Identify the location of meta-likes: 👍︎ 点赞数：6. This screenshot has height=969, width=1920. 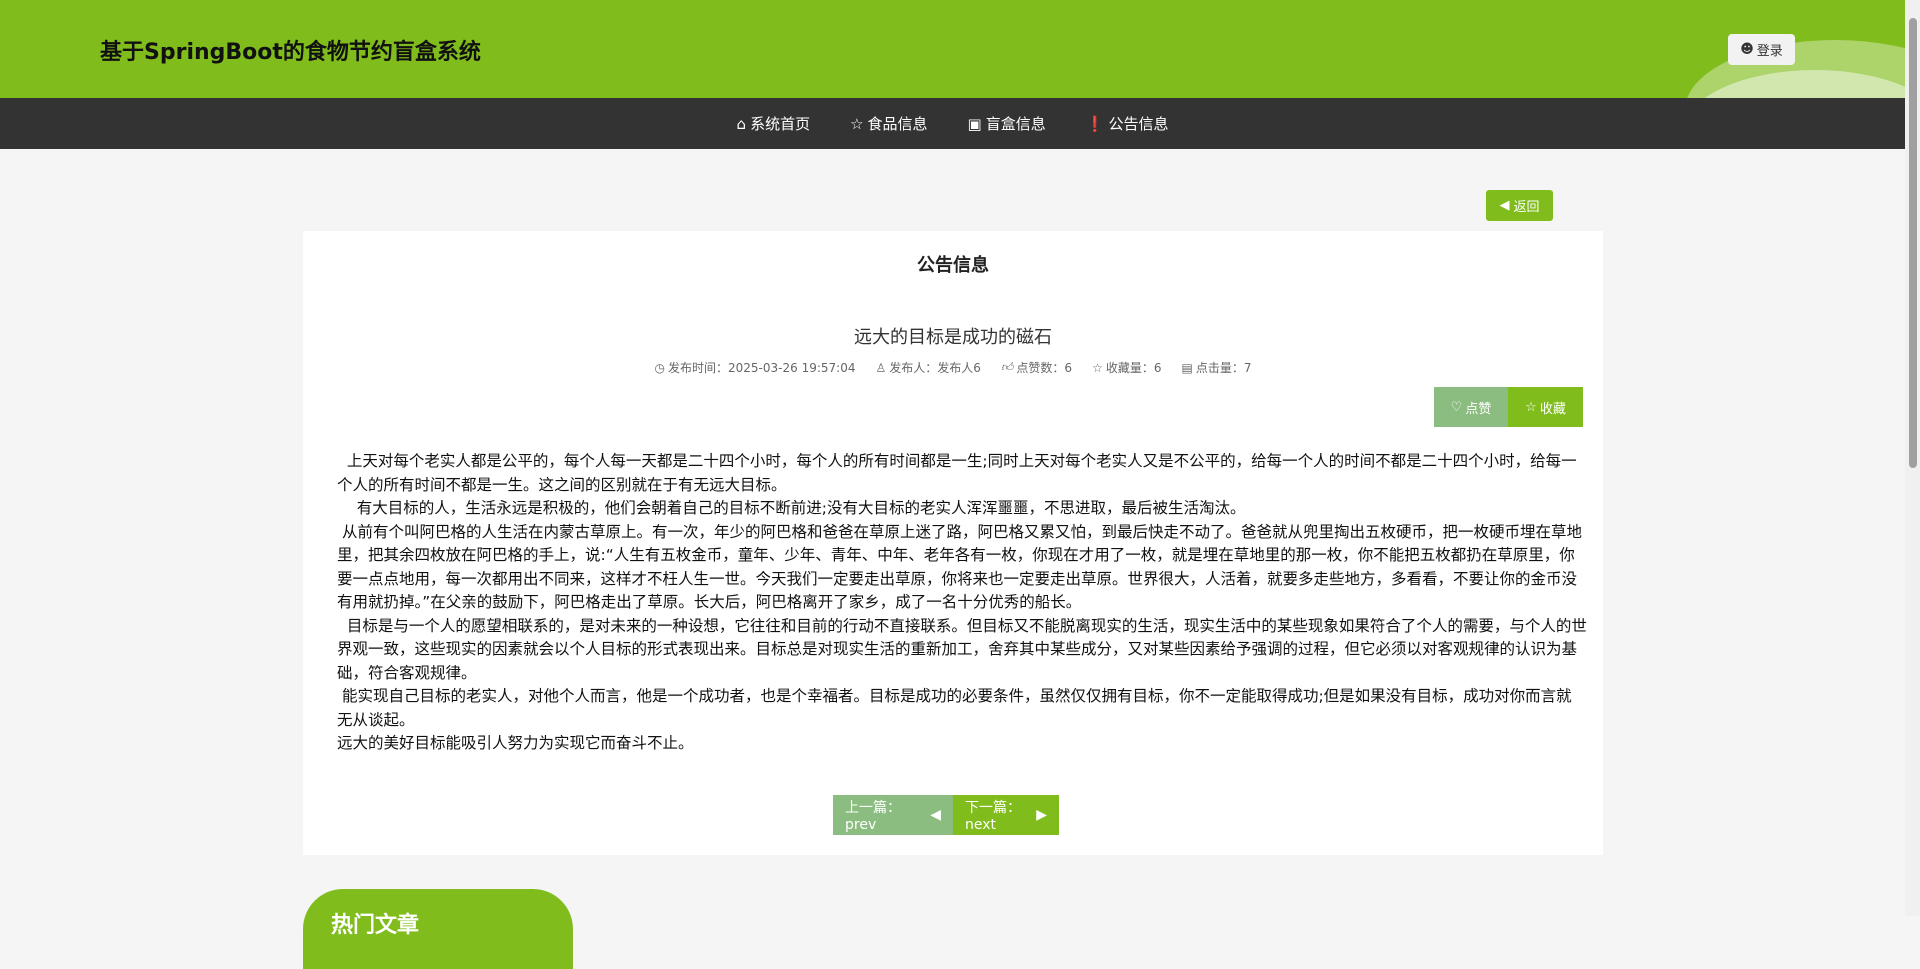
(1036, 367).